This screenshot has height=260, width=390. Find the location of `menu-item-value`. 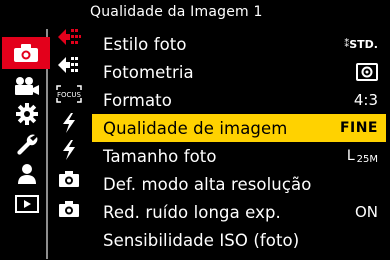

menu-item-value is located at coordinates (358, 72).